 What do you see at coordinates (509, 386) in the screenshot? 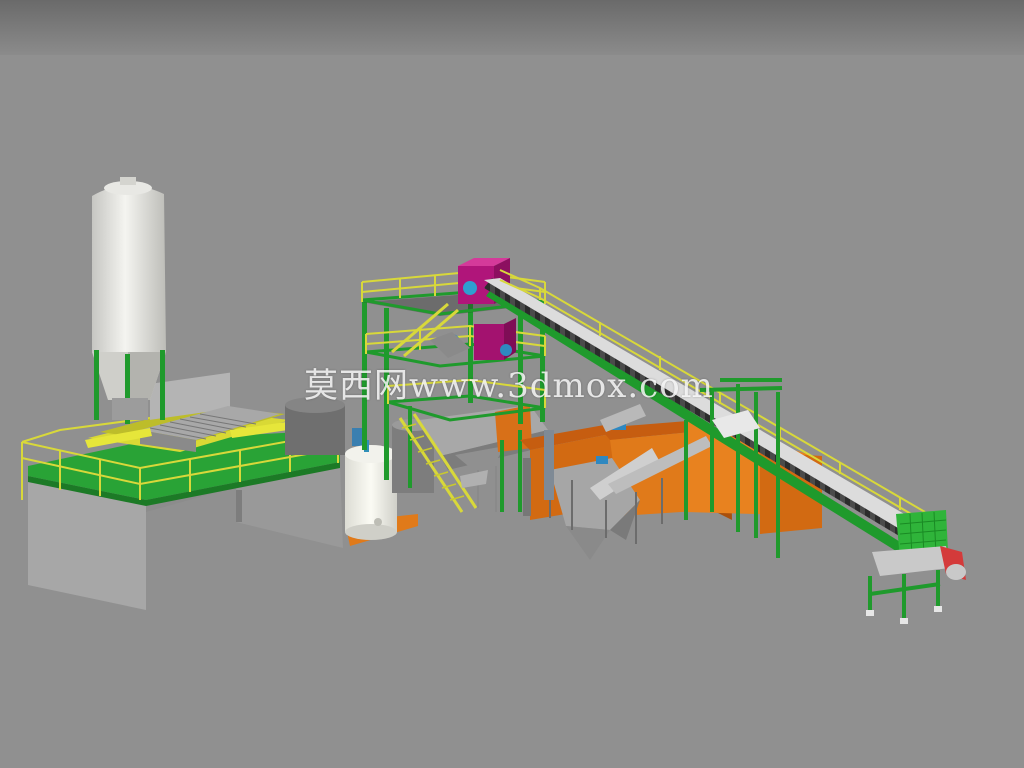
I see `watermark-text: 莫西网www.3dmox.com` at bounding box center [509, 386].